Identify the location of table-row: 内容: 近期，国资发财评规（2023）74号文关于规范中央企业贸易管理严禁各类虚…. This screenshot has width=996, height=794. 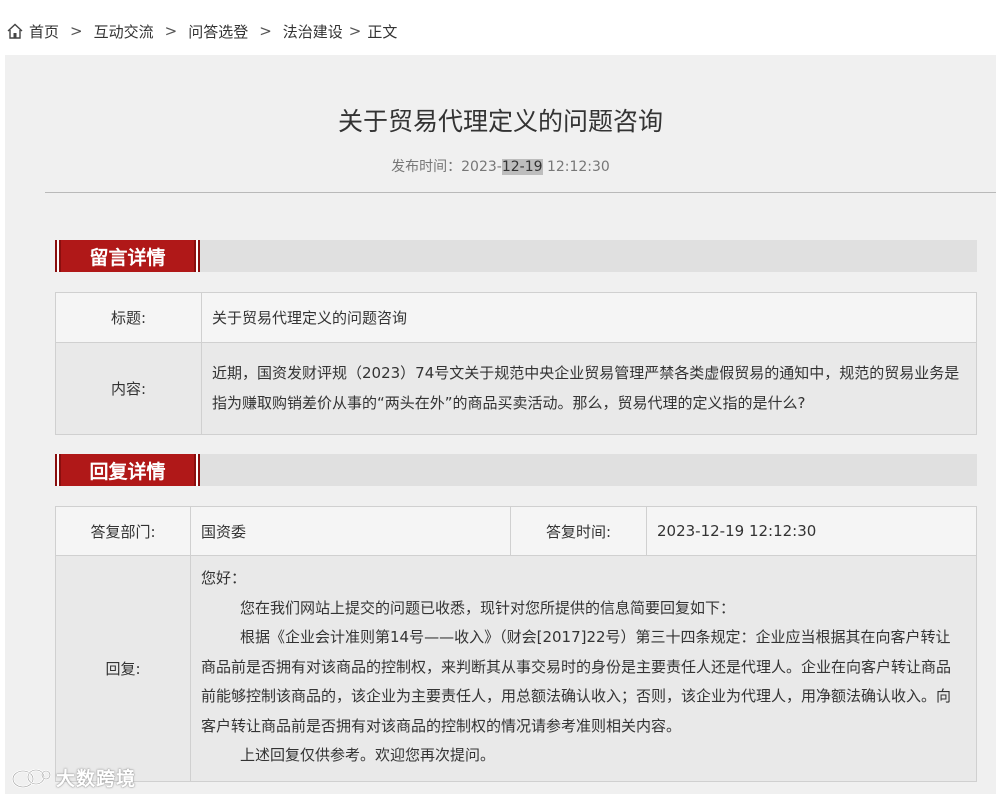
(516, 388).